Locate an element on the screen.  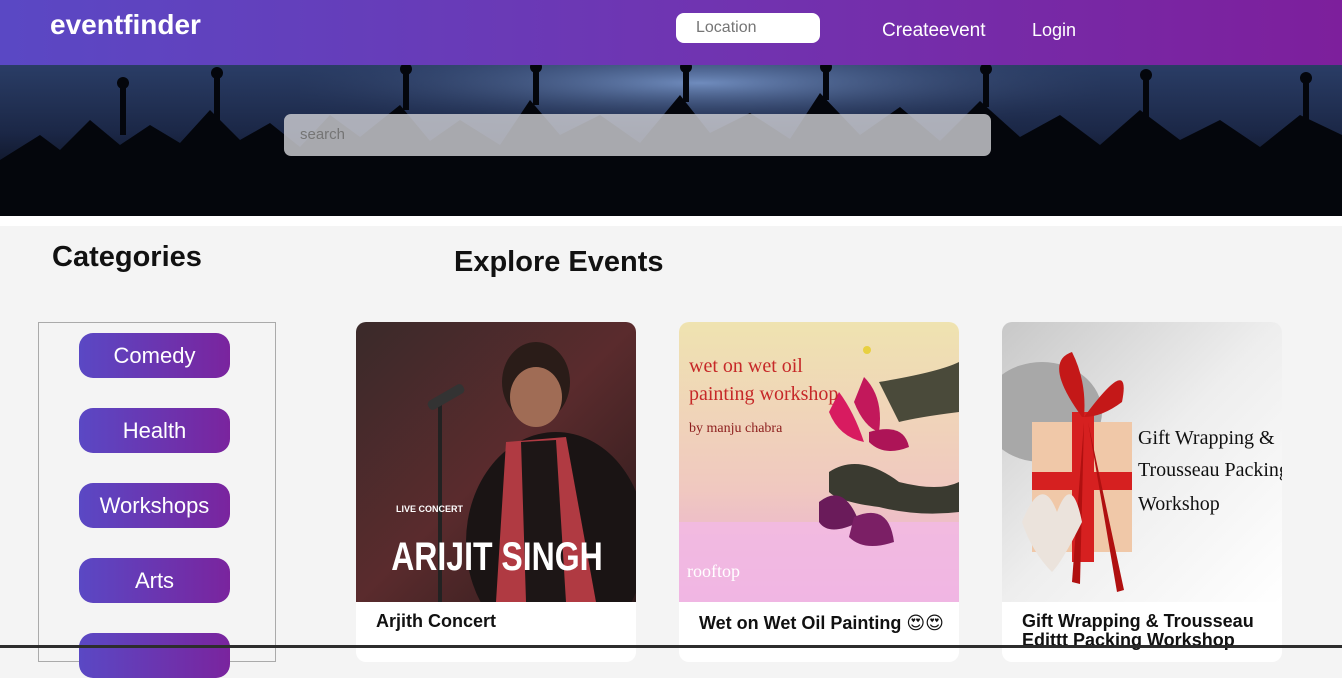
poster-line-3: by manju chabra is located at coordinates (736, 428).